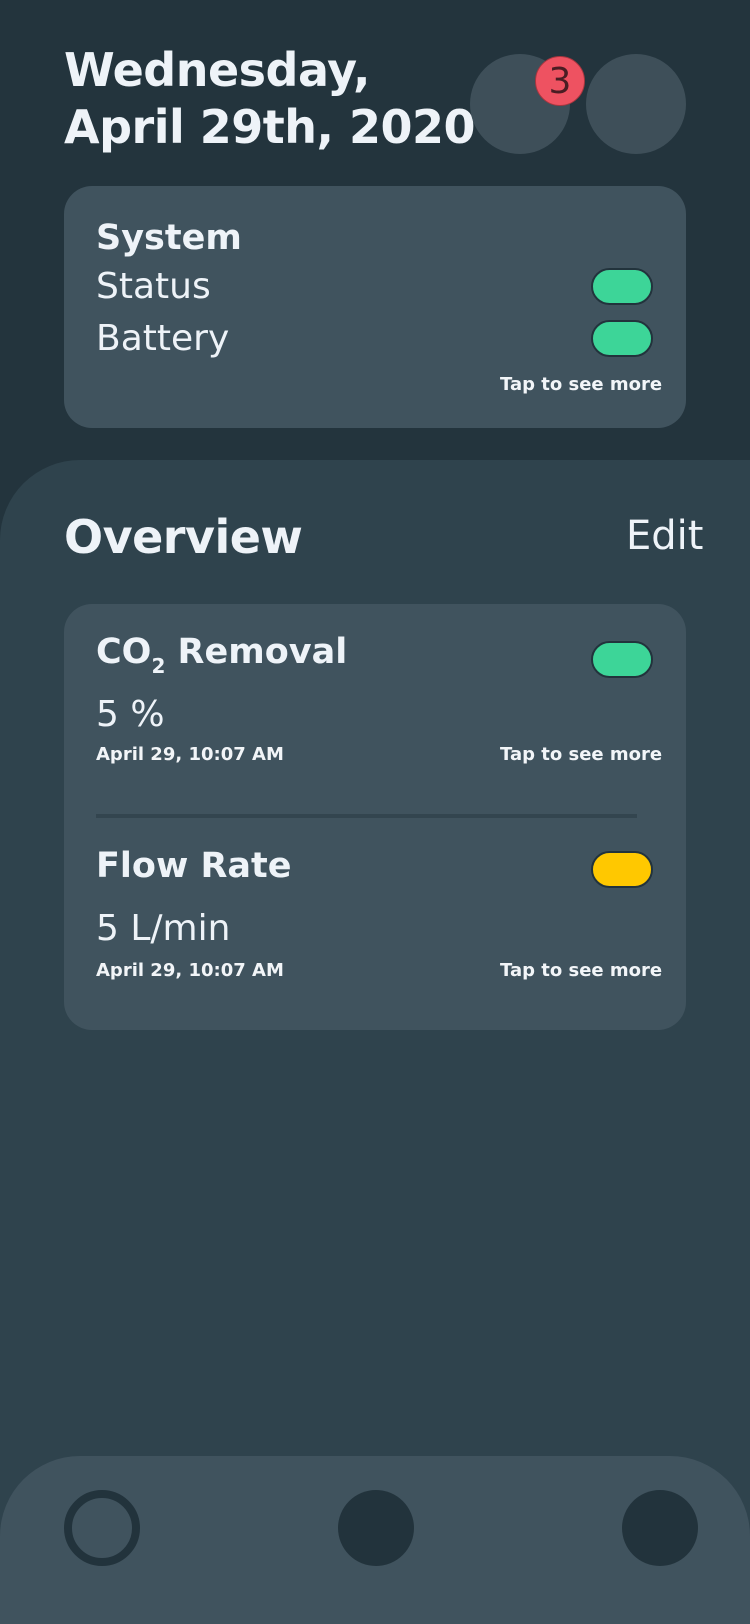 Image resolution: width=750 pixels, height=1624 pixels. Describe the element at coordinates (169, 238) in the screenshot. I see `system-card-title: System` at that location.